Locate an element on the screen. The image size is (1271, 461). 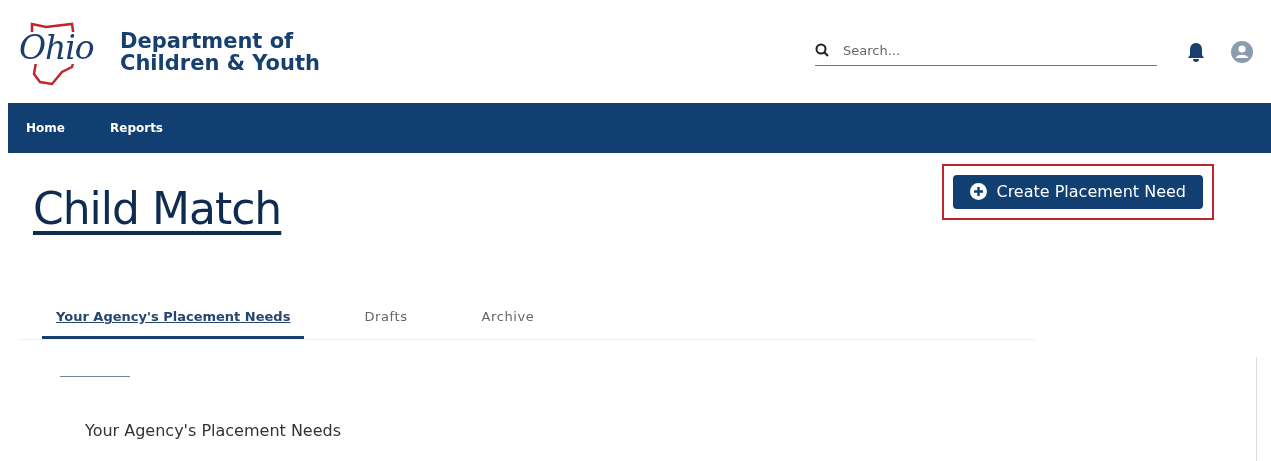
user-avatar-icon is located at coordinates (1242, 51).